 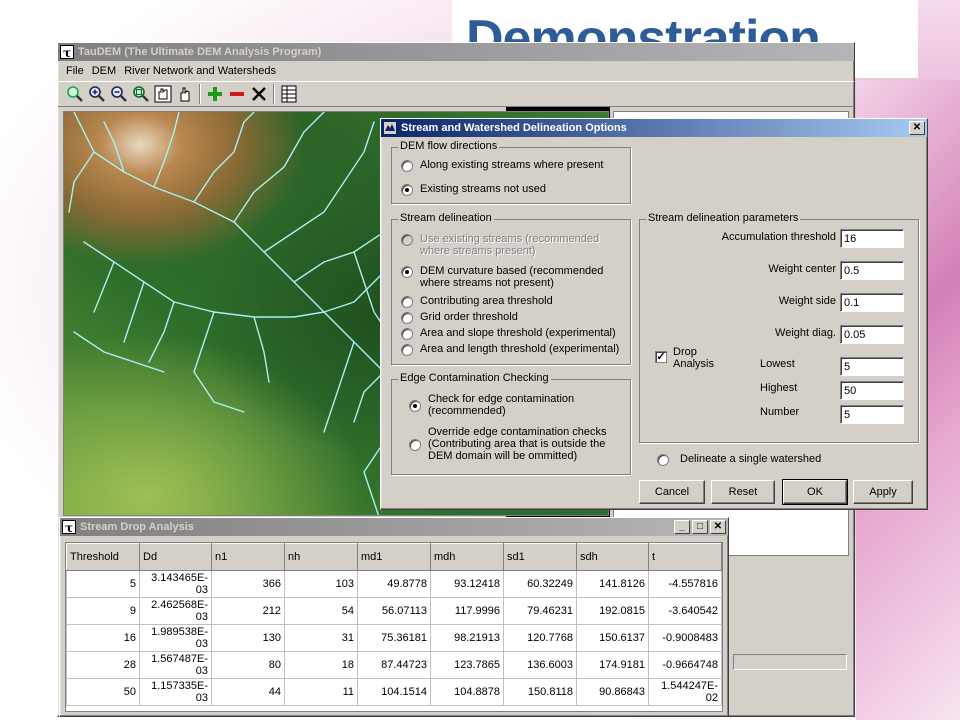 I want to click on table-cell: 1.989538E-03, so click(x=175, y=638).